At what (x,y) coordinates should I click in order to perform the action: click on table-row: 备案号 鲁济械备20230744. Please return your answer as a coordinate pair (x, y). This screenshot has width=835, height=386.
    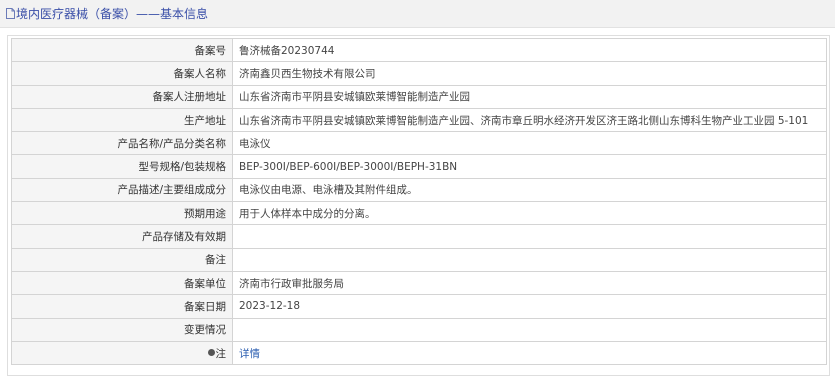
    Looking at the image, I should click on (419, 50).